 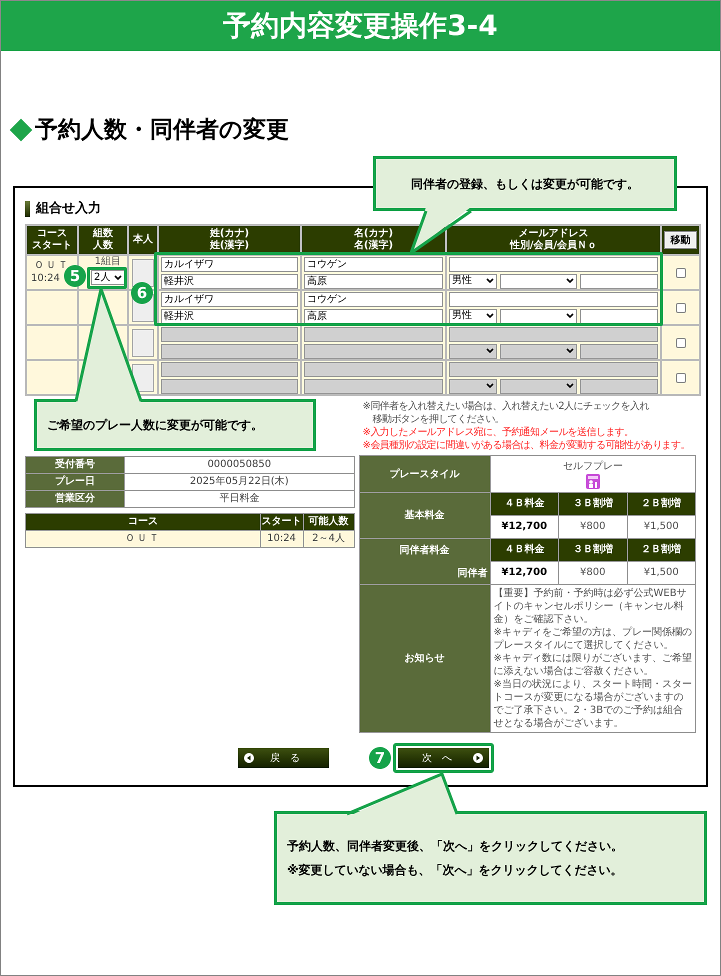 What do you see at coordinates (443, 758) in the screenshot?
I see `next-button: 次 へ` at bounding box center [443, 758].